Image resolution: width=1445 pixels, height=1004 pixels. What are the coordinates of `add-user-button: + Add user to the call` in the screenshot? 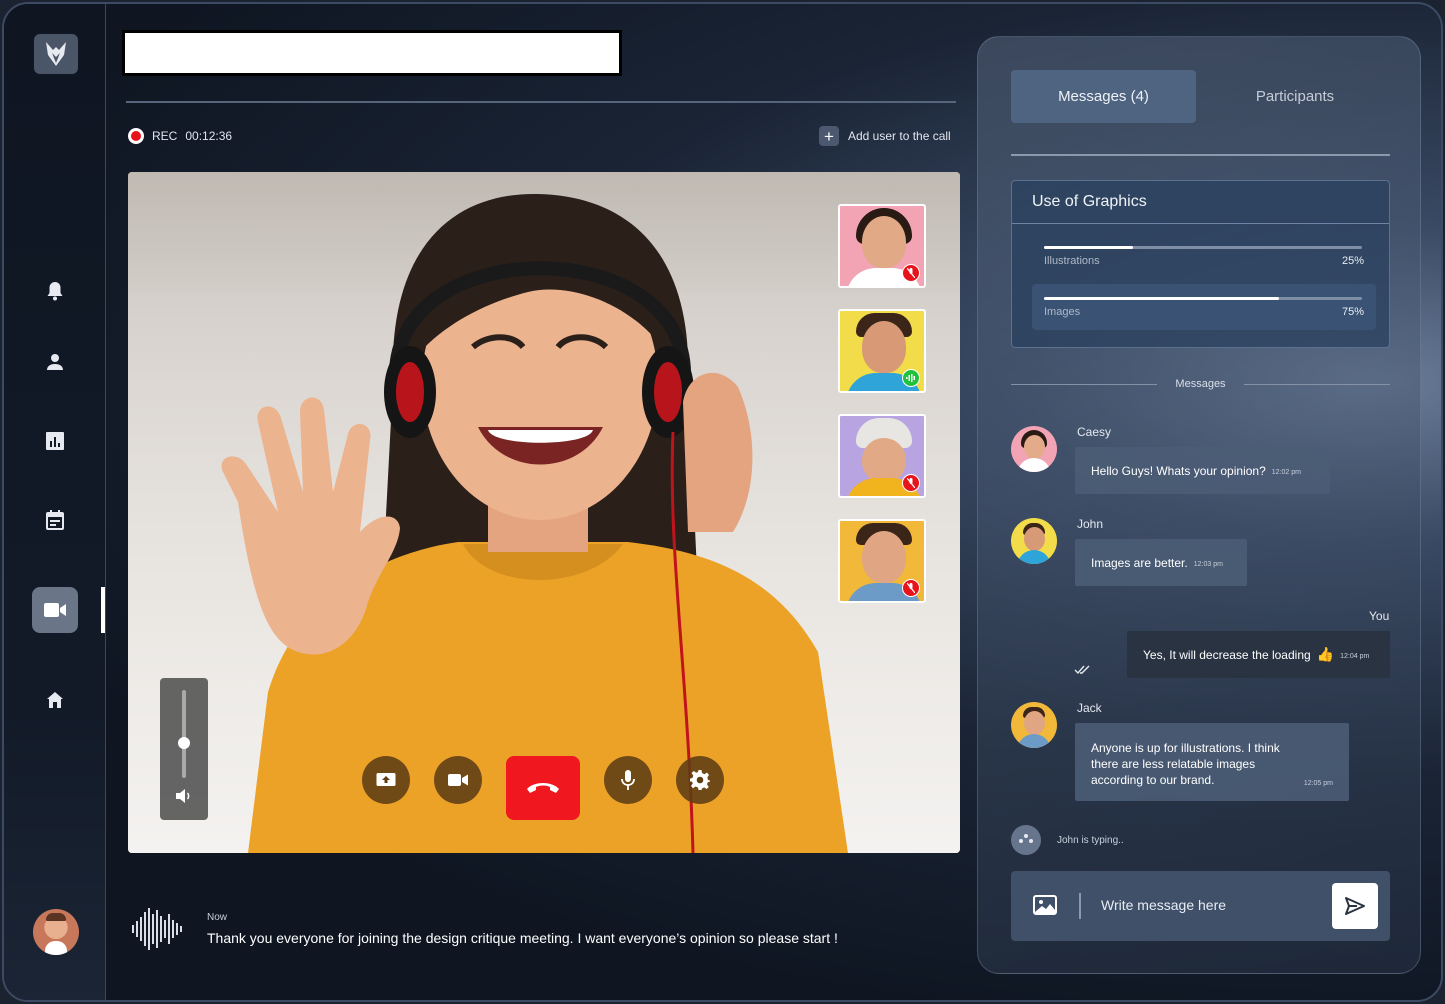 It's located at (885, 136).